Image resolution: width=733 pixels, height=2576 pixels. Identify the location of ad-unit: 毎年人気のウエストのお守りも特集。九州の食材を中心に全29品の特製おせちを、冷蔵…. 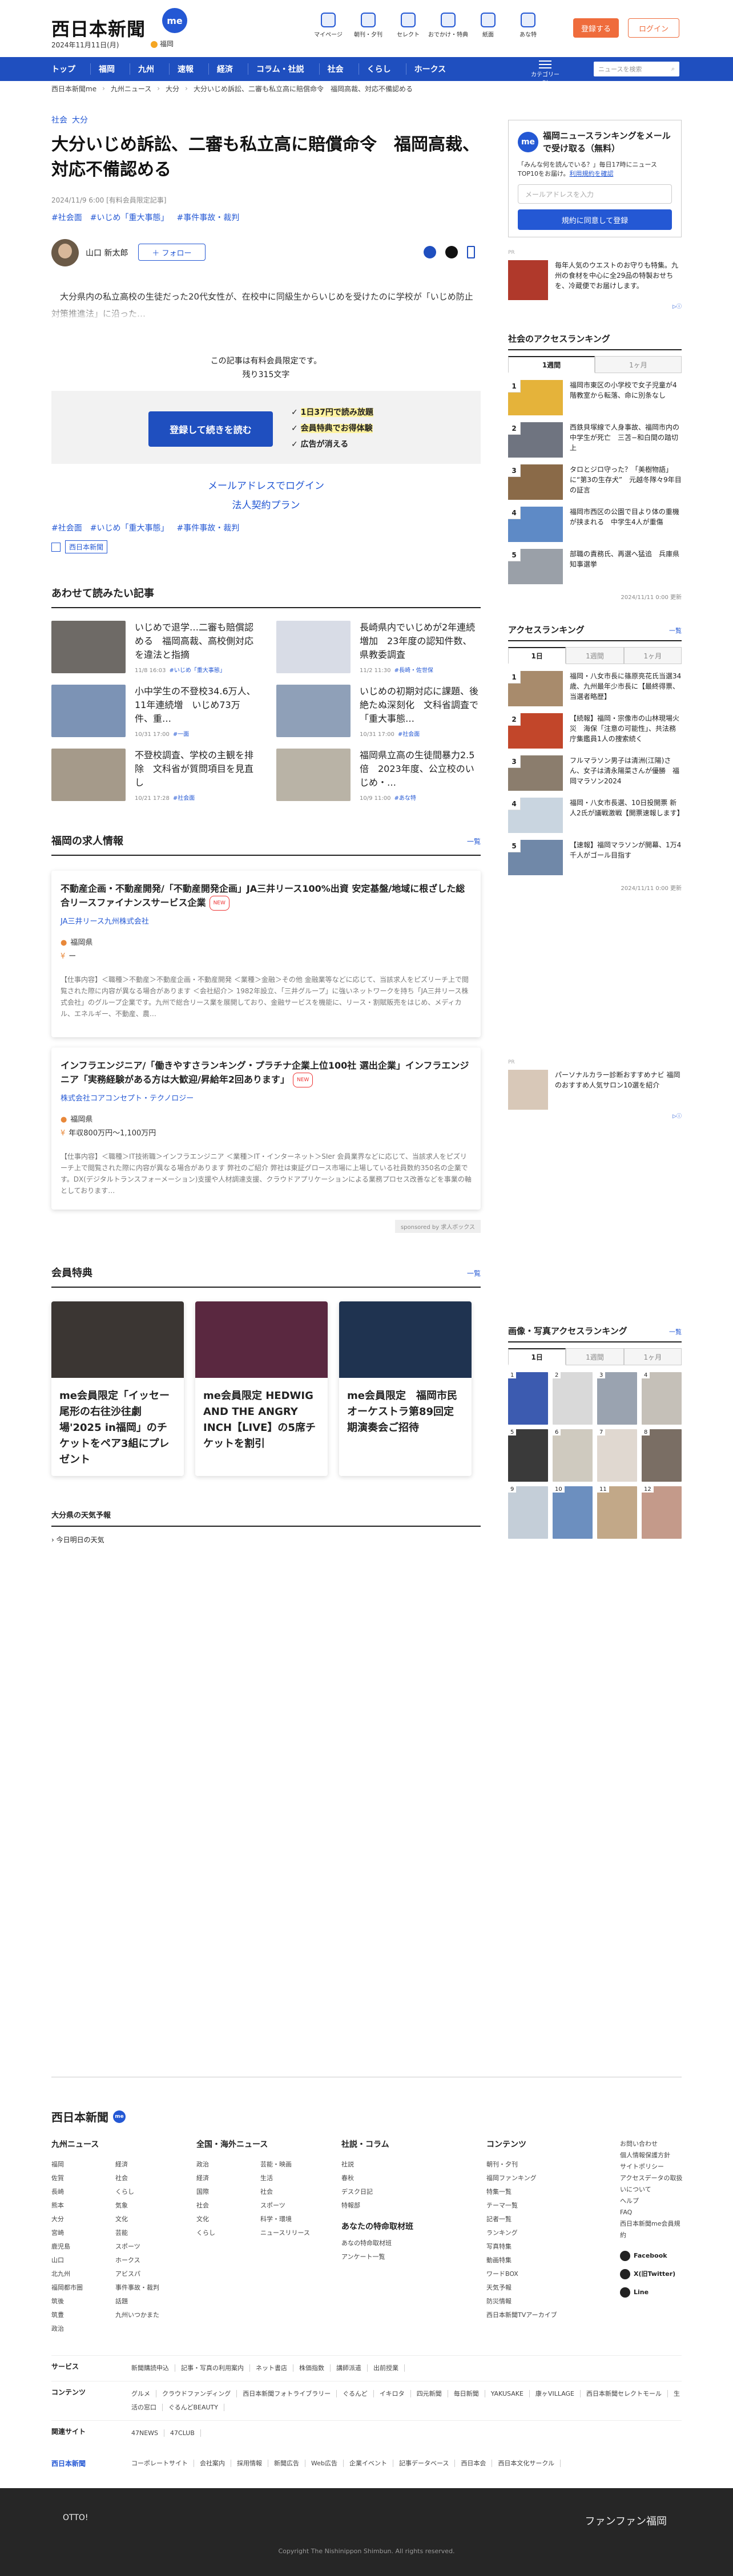
(595, 280).